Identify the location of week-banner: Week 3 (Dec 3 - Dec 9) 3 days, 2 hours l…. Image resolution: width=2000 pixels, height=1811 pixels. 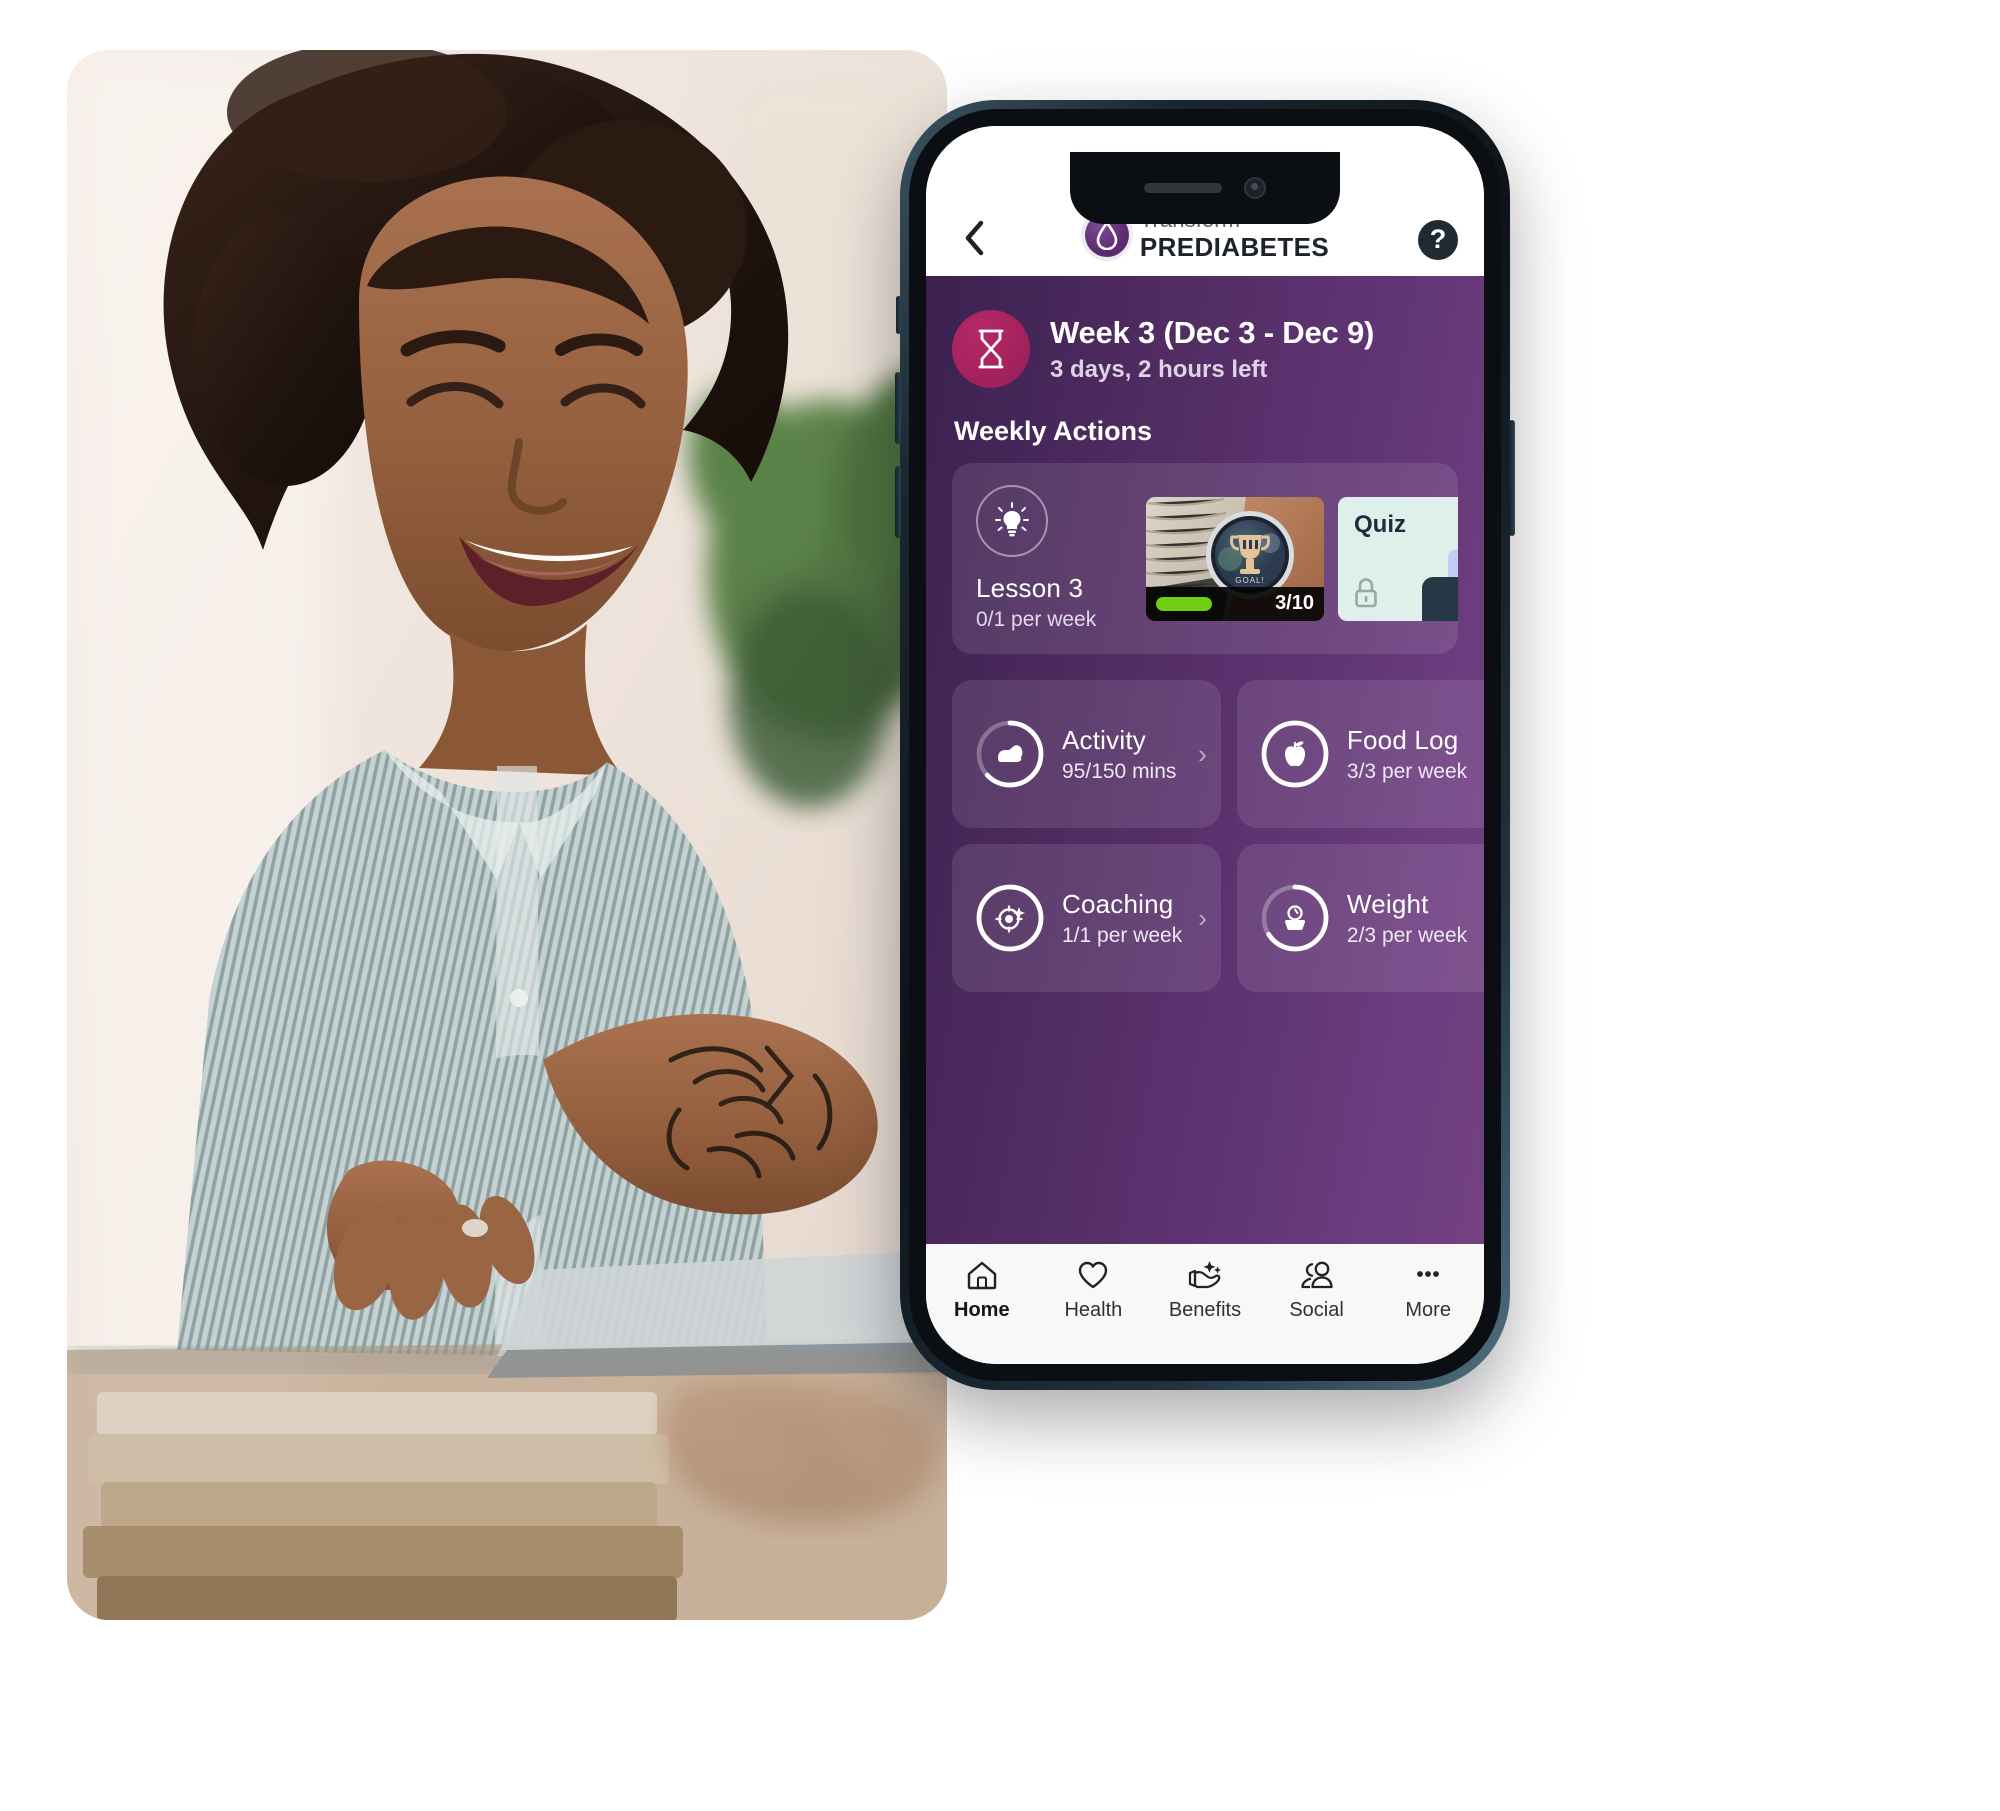
(1205, 352).